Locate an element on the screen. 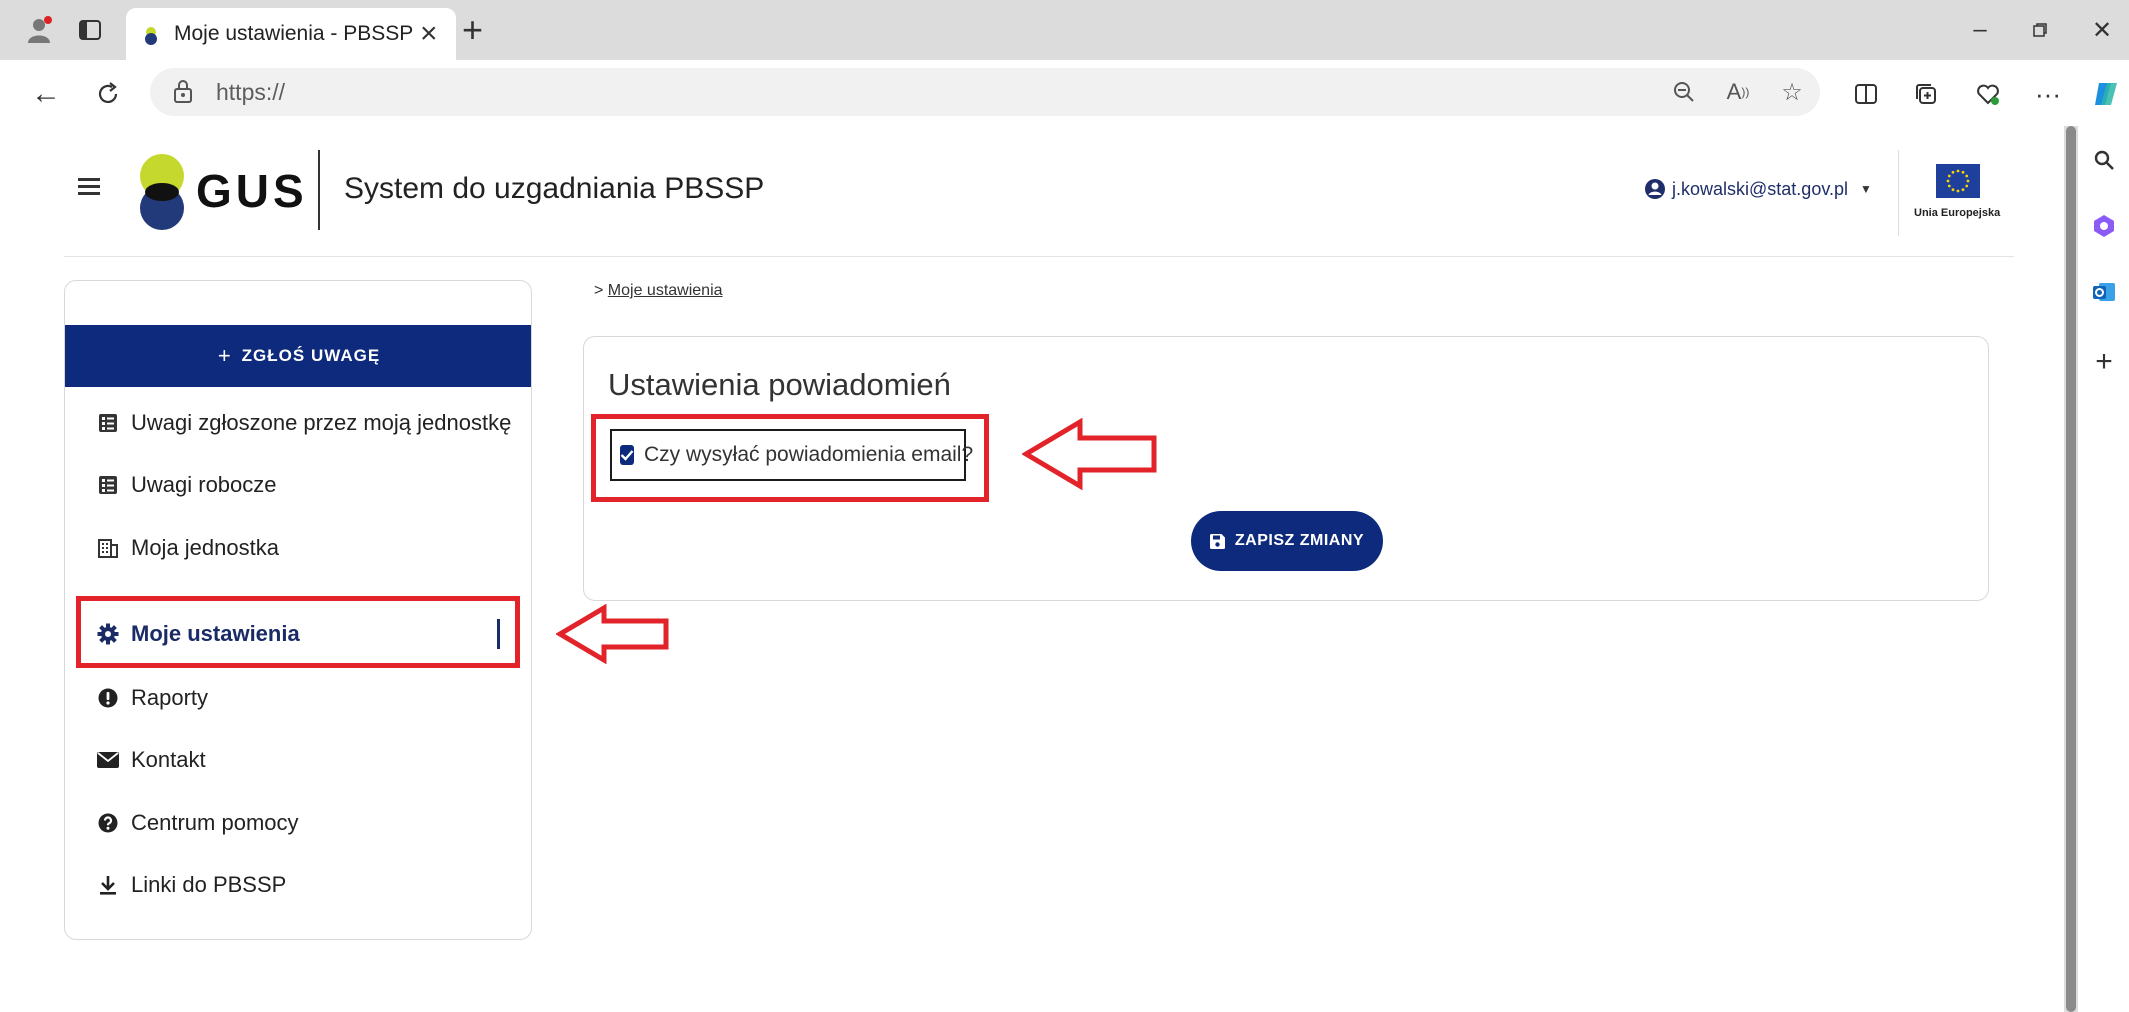 This screenshot has width=2129, height=1012. profile-icon is located at coordinates (40, 30).